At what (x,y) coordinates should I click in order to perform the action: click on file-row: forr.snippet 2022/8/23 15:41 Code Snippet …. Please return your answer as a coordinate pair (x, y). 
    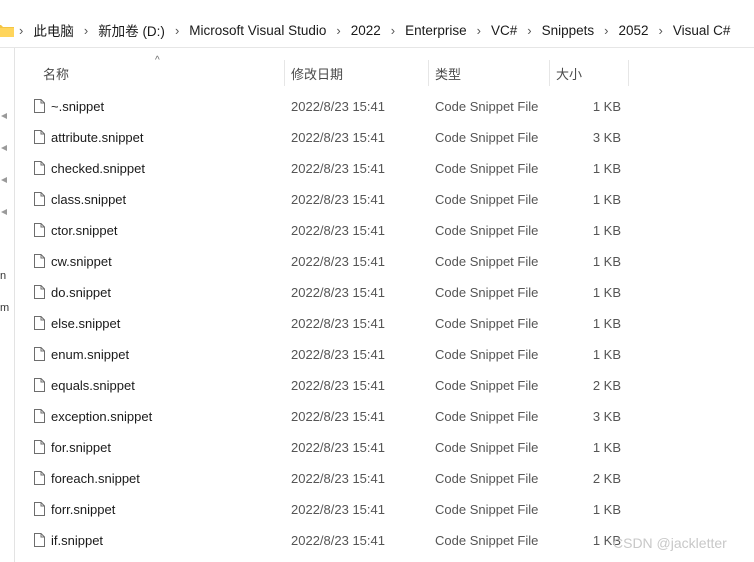
    Looking at the image, I should click on (328, 509).